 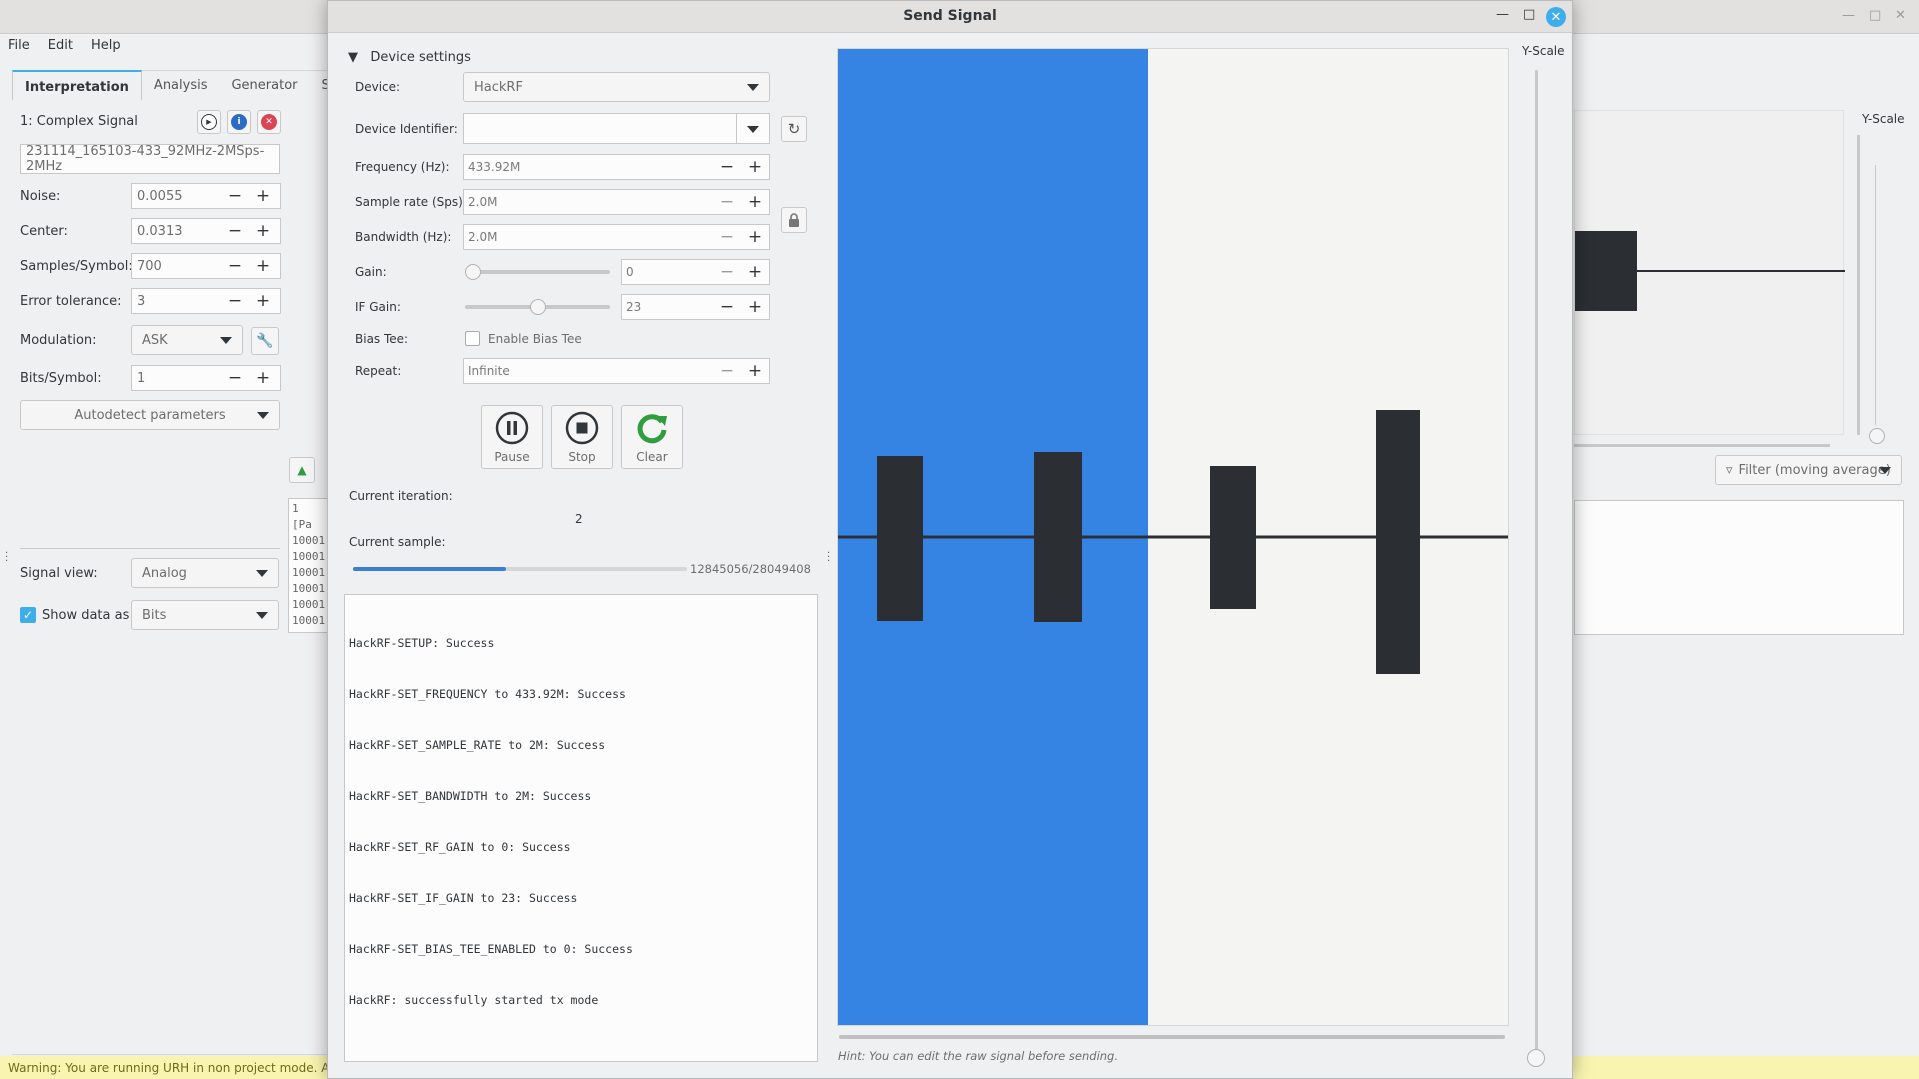 I want to click on noise-decrement: −, so click(x=235, y=196).